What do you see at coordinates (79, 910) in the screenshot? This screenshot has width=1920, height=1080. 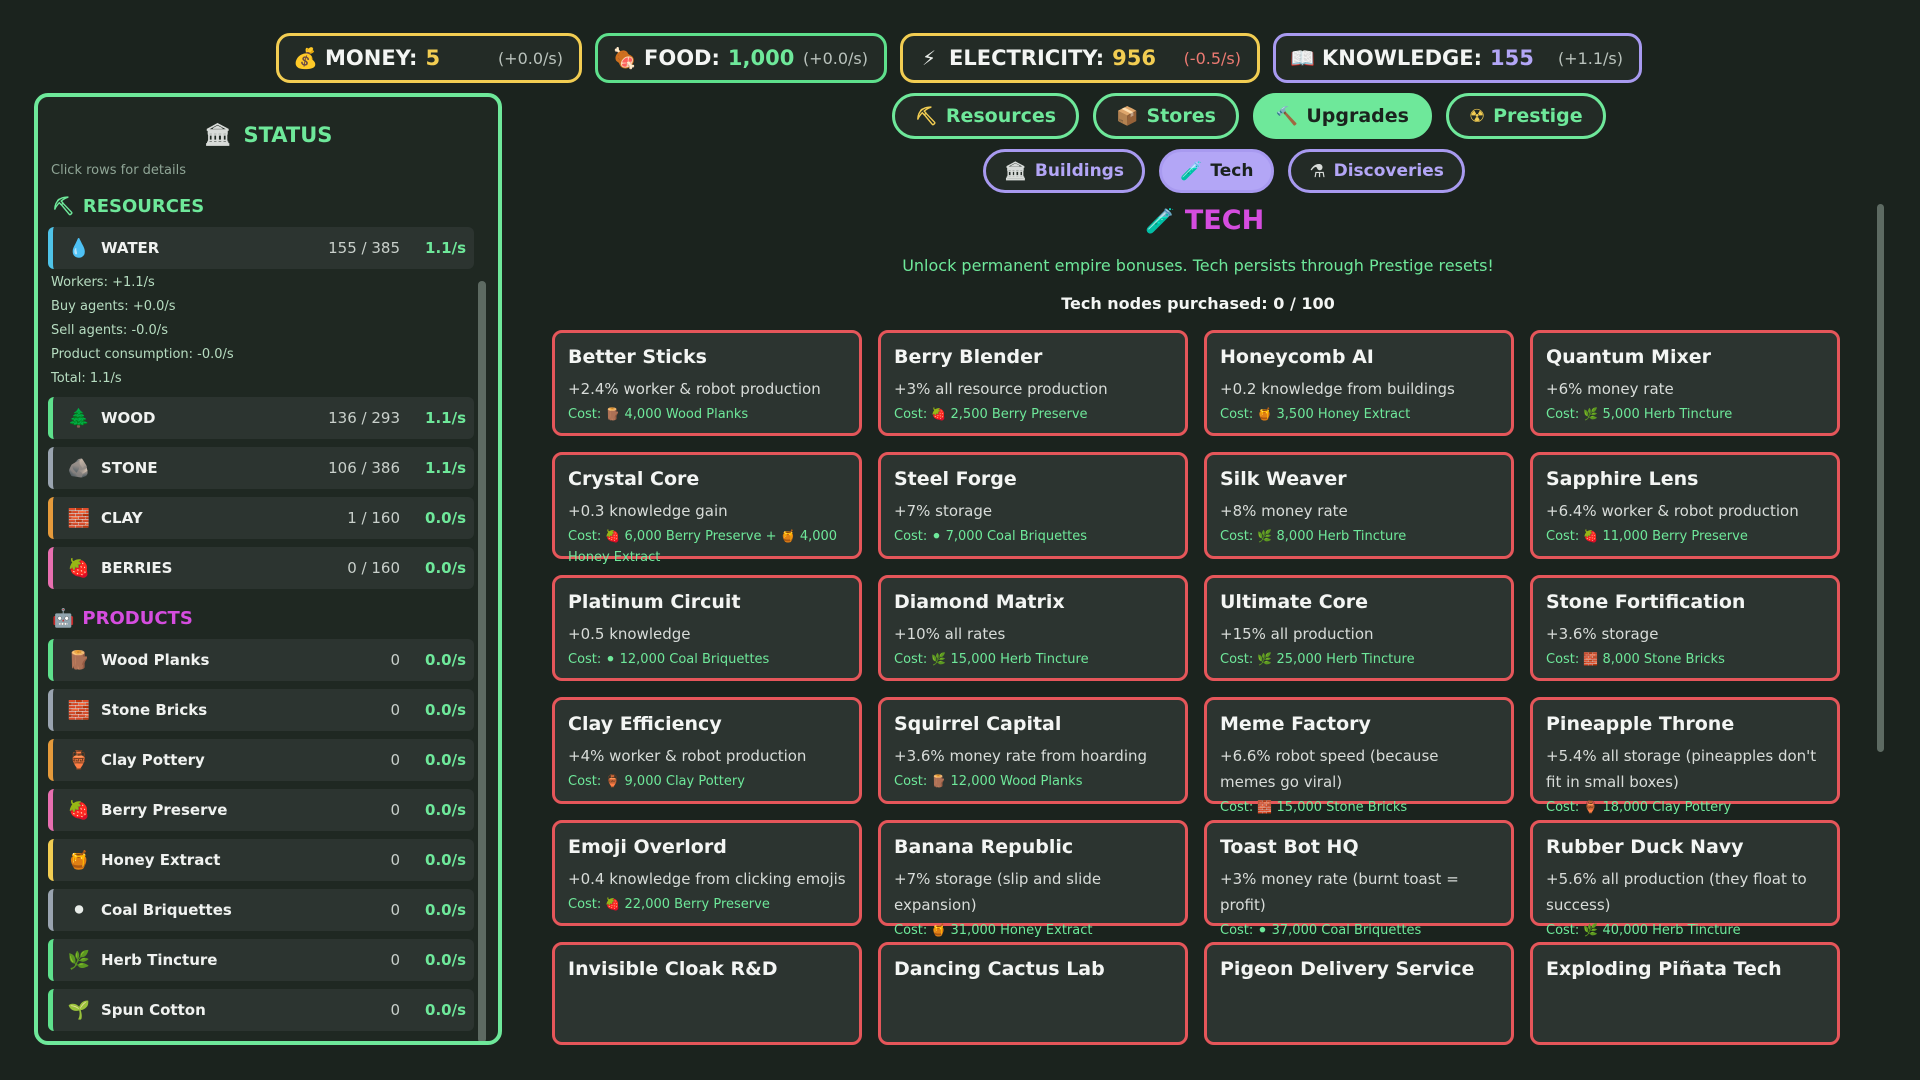 I see `coal-icon: ⚫` at bounding box center [79, 910].